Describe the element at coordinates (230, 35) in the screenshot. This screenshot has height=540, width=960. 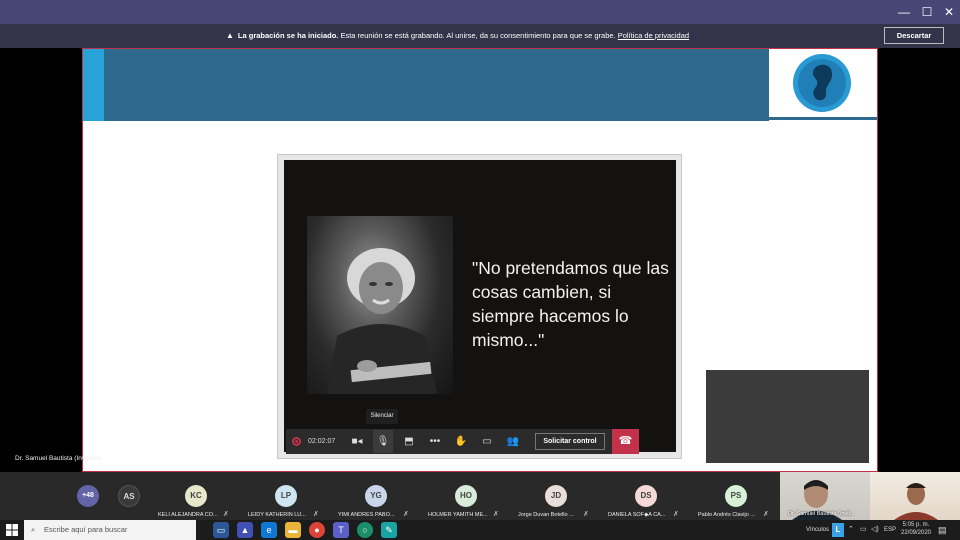
I see `warning-icon: ▲` at that location.